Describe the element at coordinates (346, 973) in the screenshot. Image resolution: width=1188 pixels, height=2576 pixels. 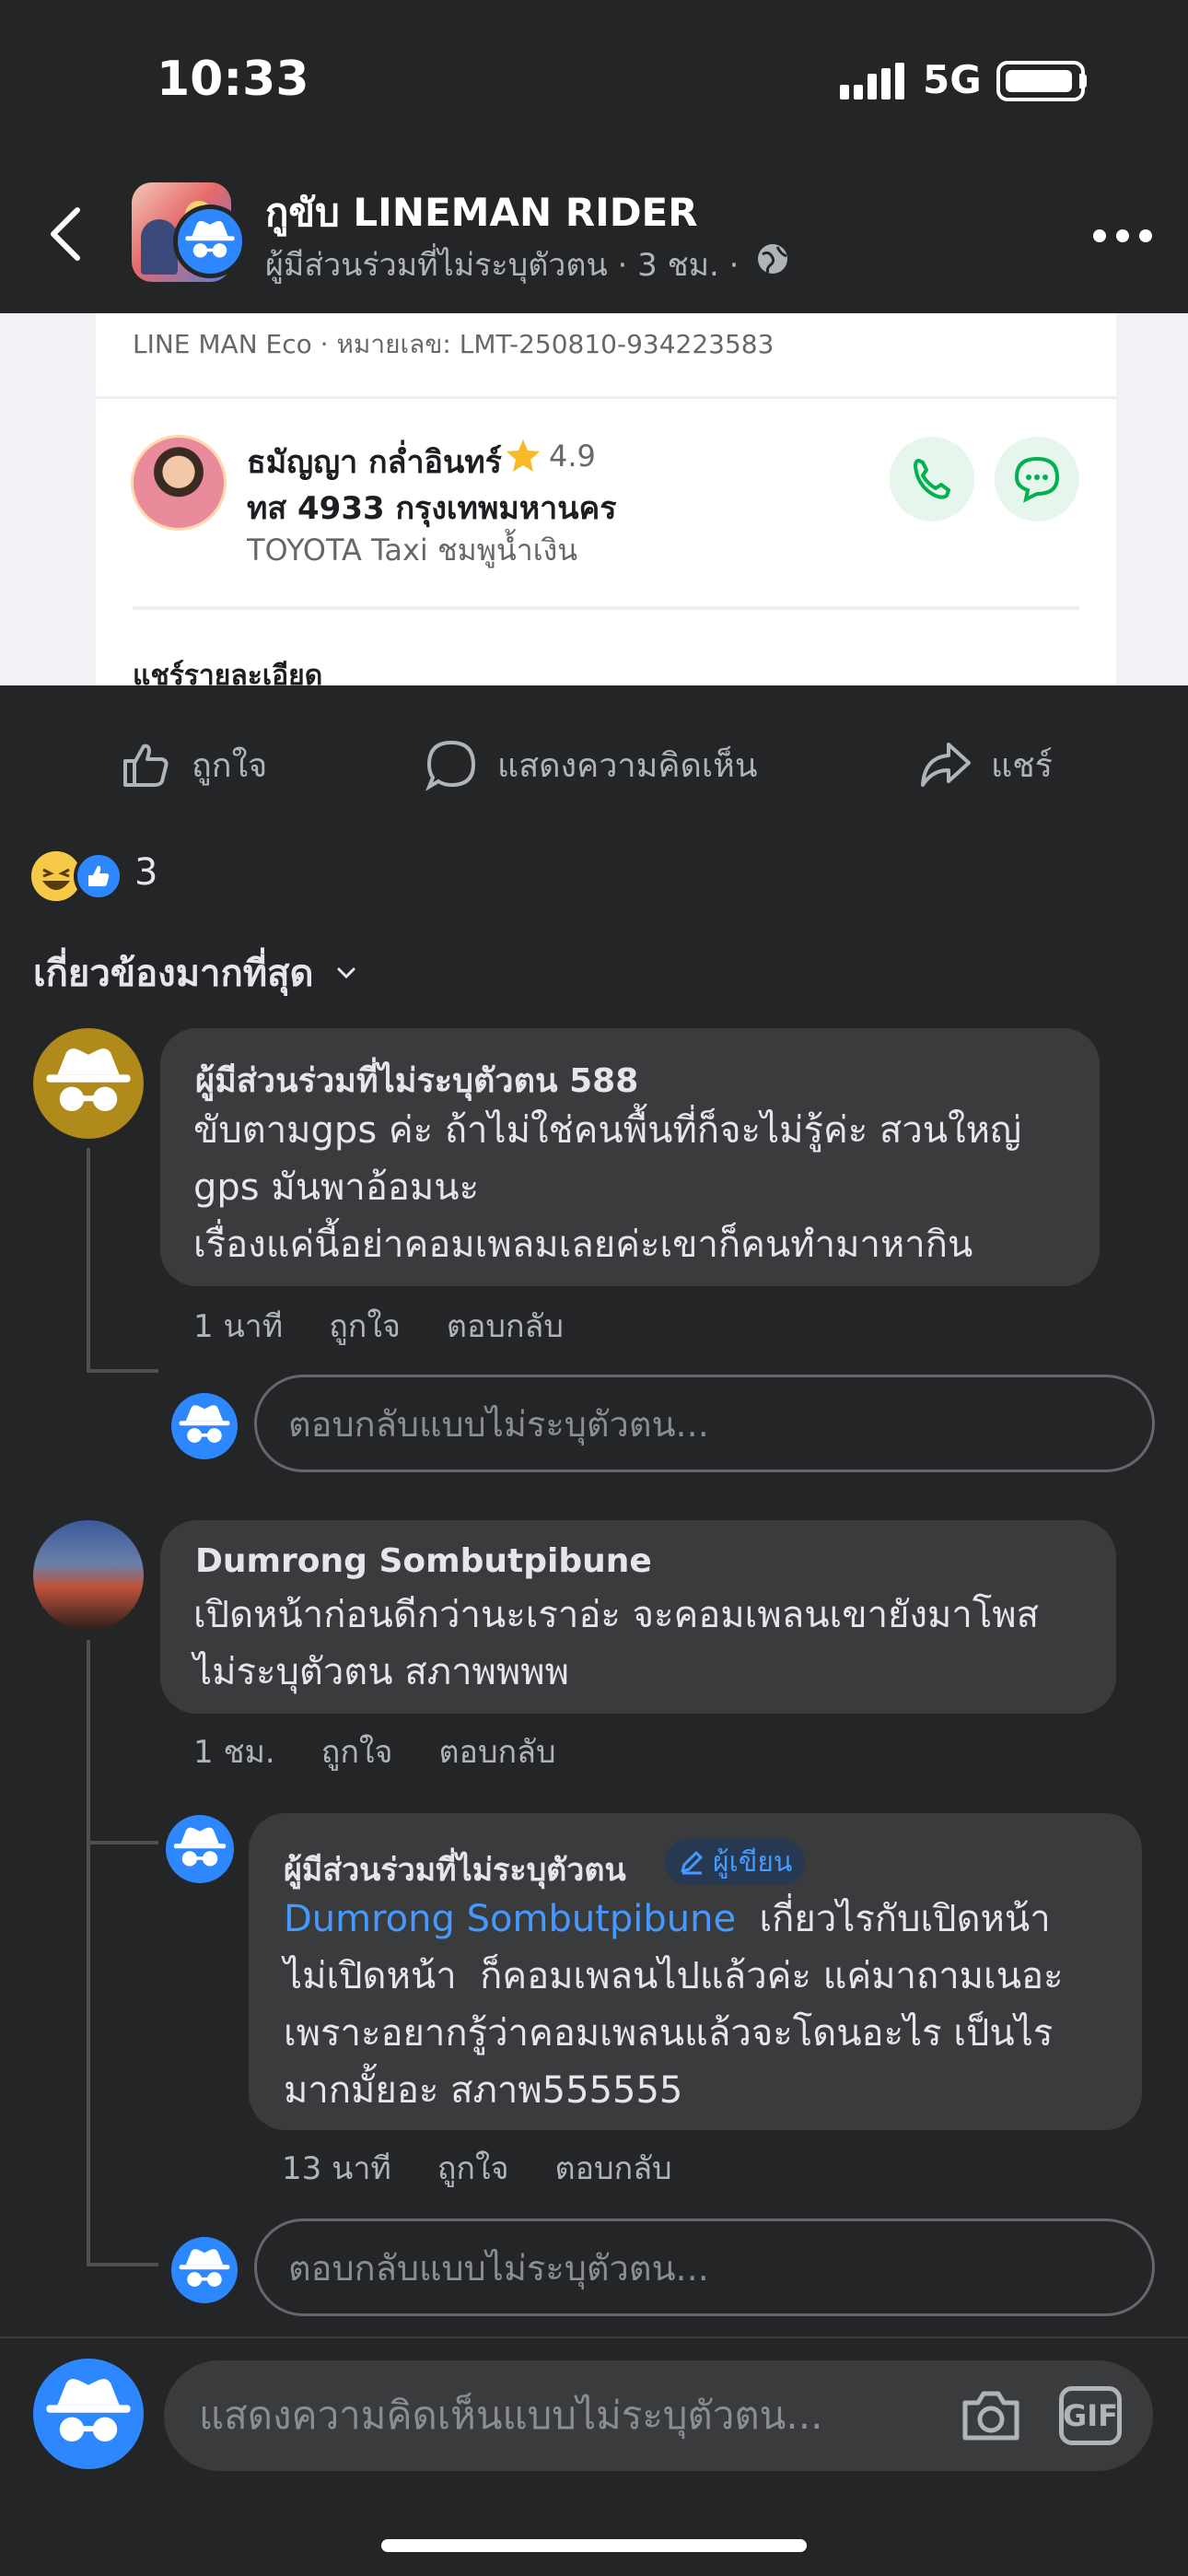
I see `chevron-down-icon` at that location.